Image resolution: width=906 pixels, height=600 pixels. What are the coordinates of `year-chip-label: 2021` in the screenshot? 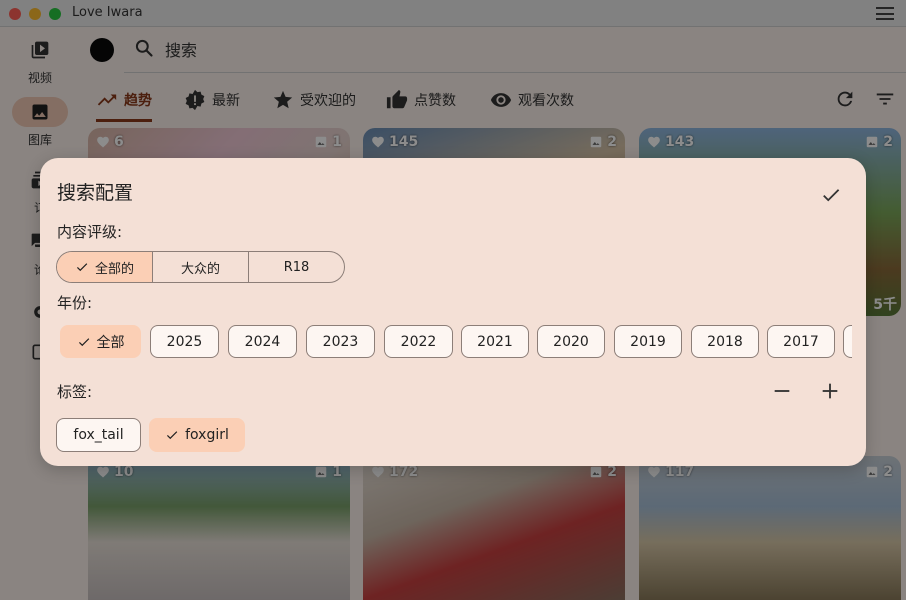 It's located at (495, 341).